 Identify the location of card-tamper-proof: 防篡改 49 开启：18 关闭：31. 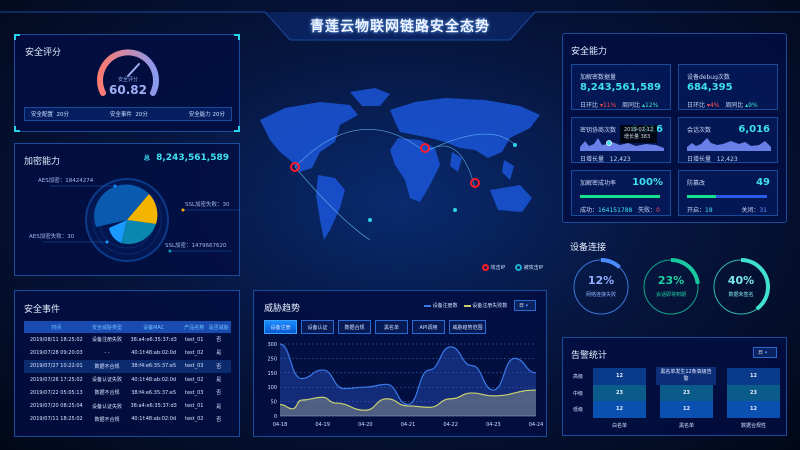
(728, 193).